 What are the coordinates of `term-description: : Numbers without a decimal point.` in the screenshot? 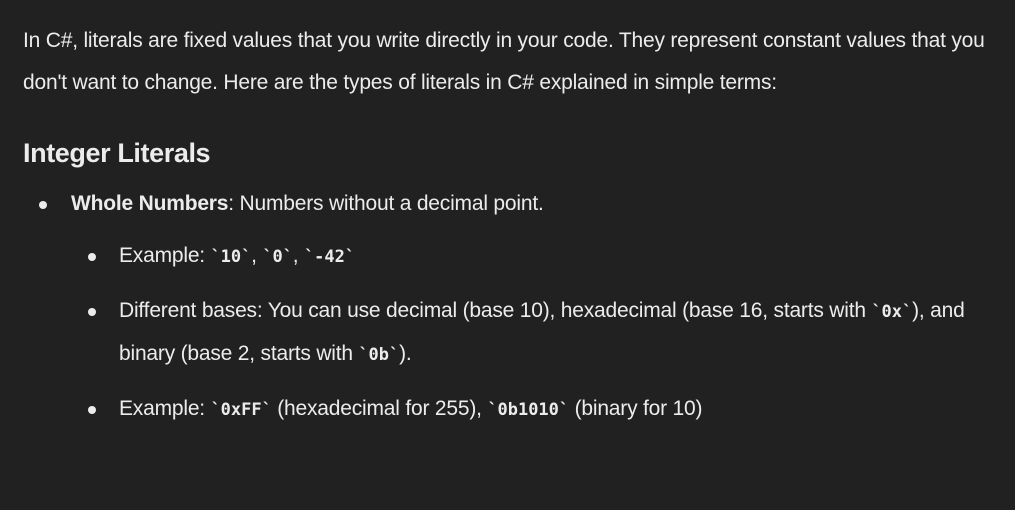 It's located at (386, 203).